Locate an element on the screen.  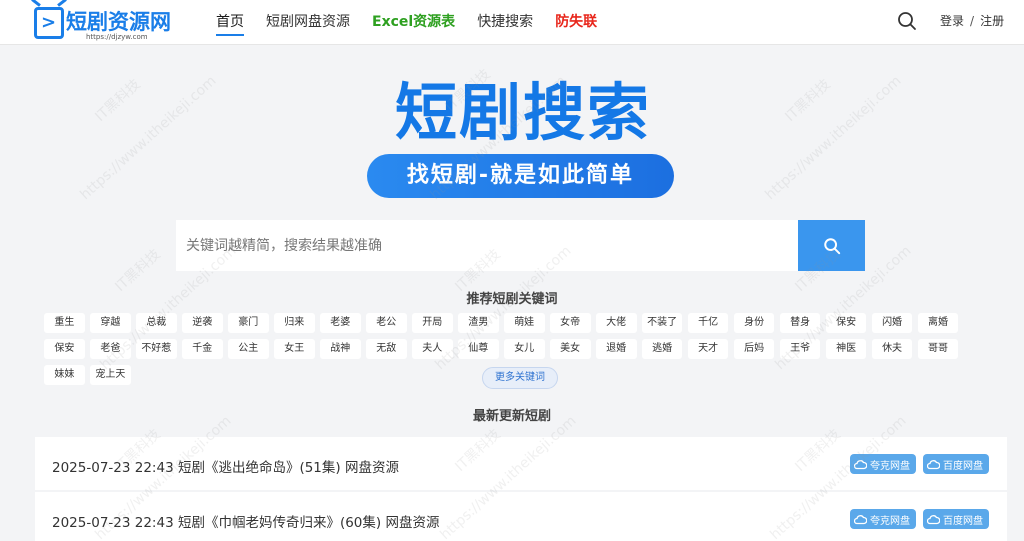
keyword-tag: 萌娃 is located at coordinates (524, 323).